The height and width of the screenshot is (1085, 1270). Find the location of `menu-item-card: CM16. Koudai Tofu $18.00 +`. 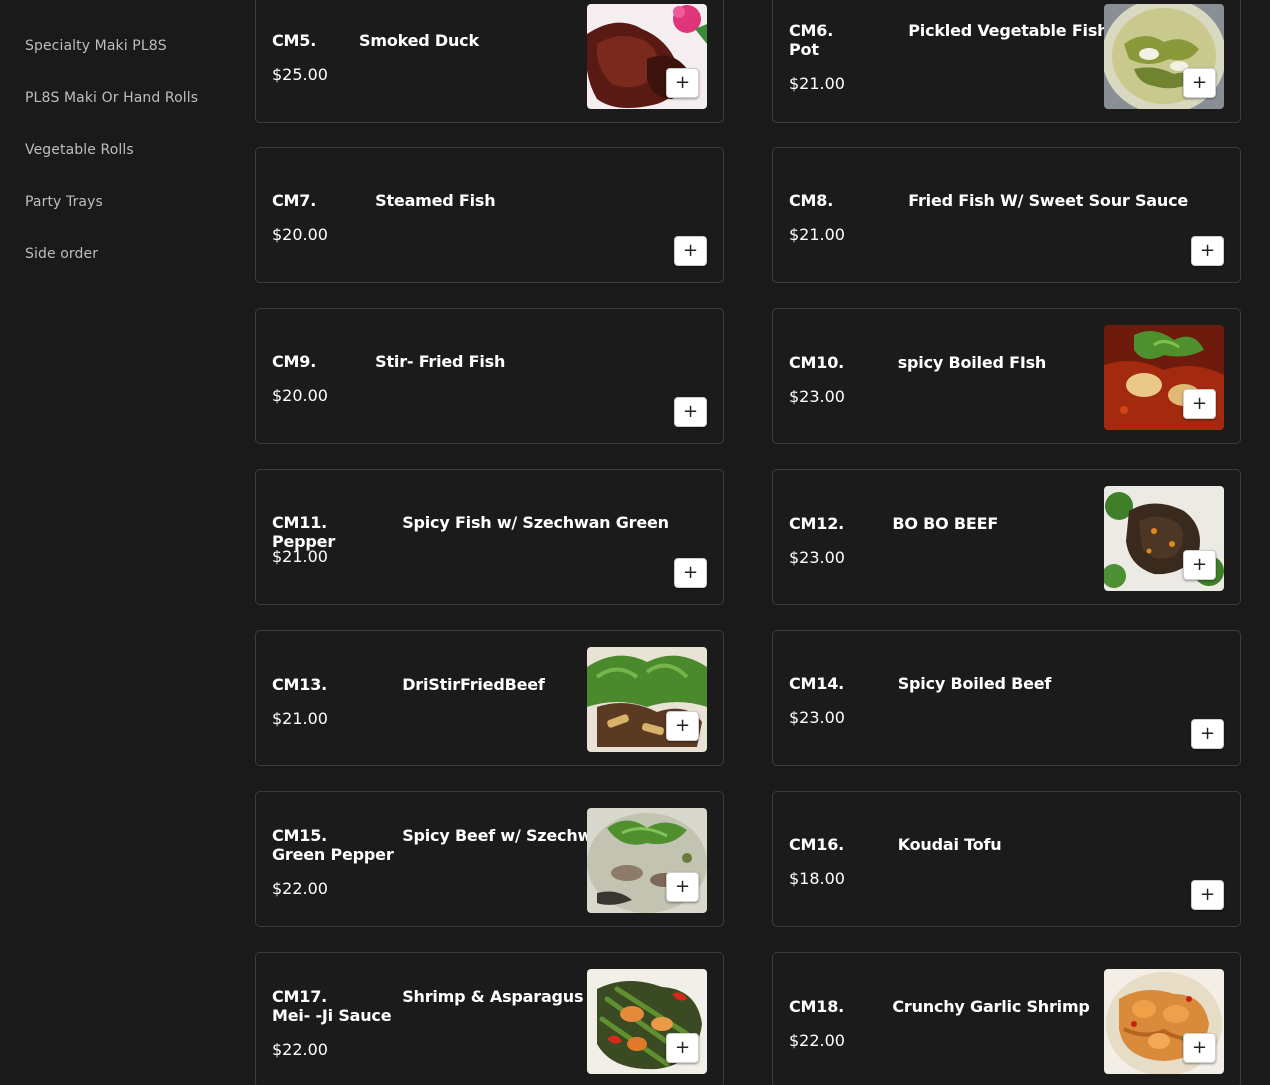

menu-item-card: CM16. Koudai Tofu $18.00 + is located at coordinates (1006, 859).